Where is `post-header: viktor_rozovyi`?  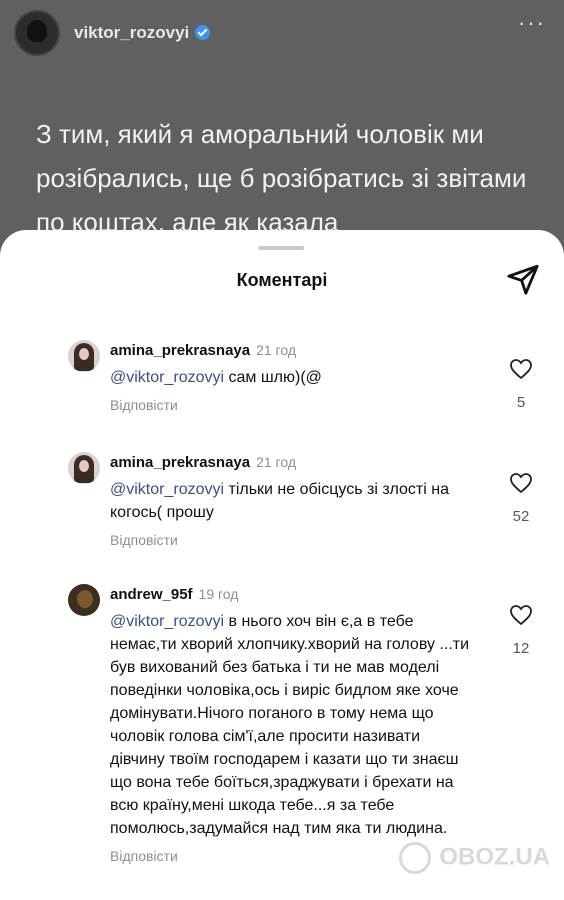
post-header: viktor_rozovyi is located at coordinates (112, 33).